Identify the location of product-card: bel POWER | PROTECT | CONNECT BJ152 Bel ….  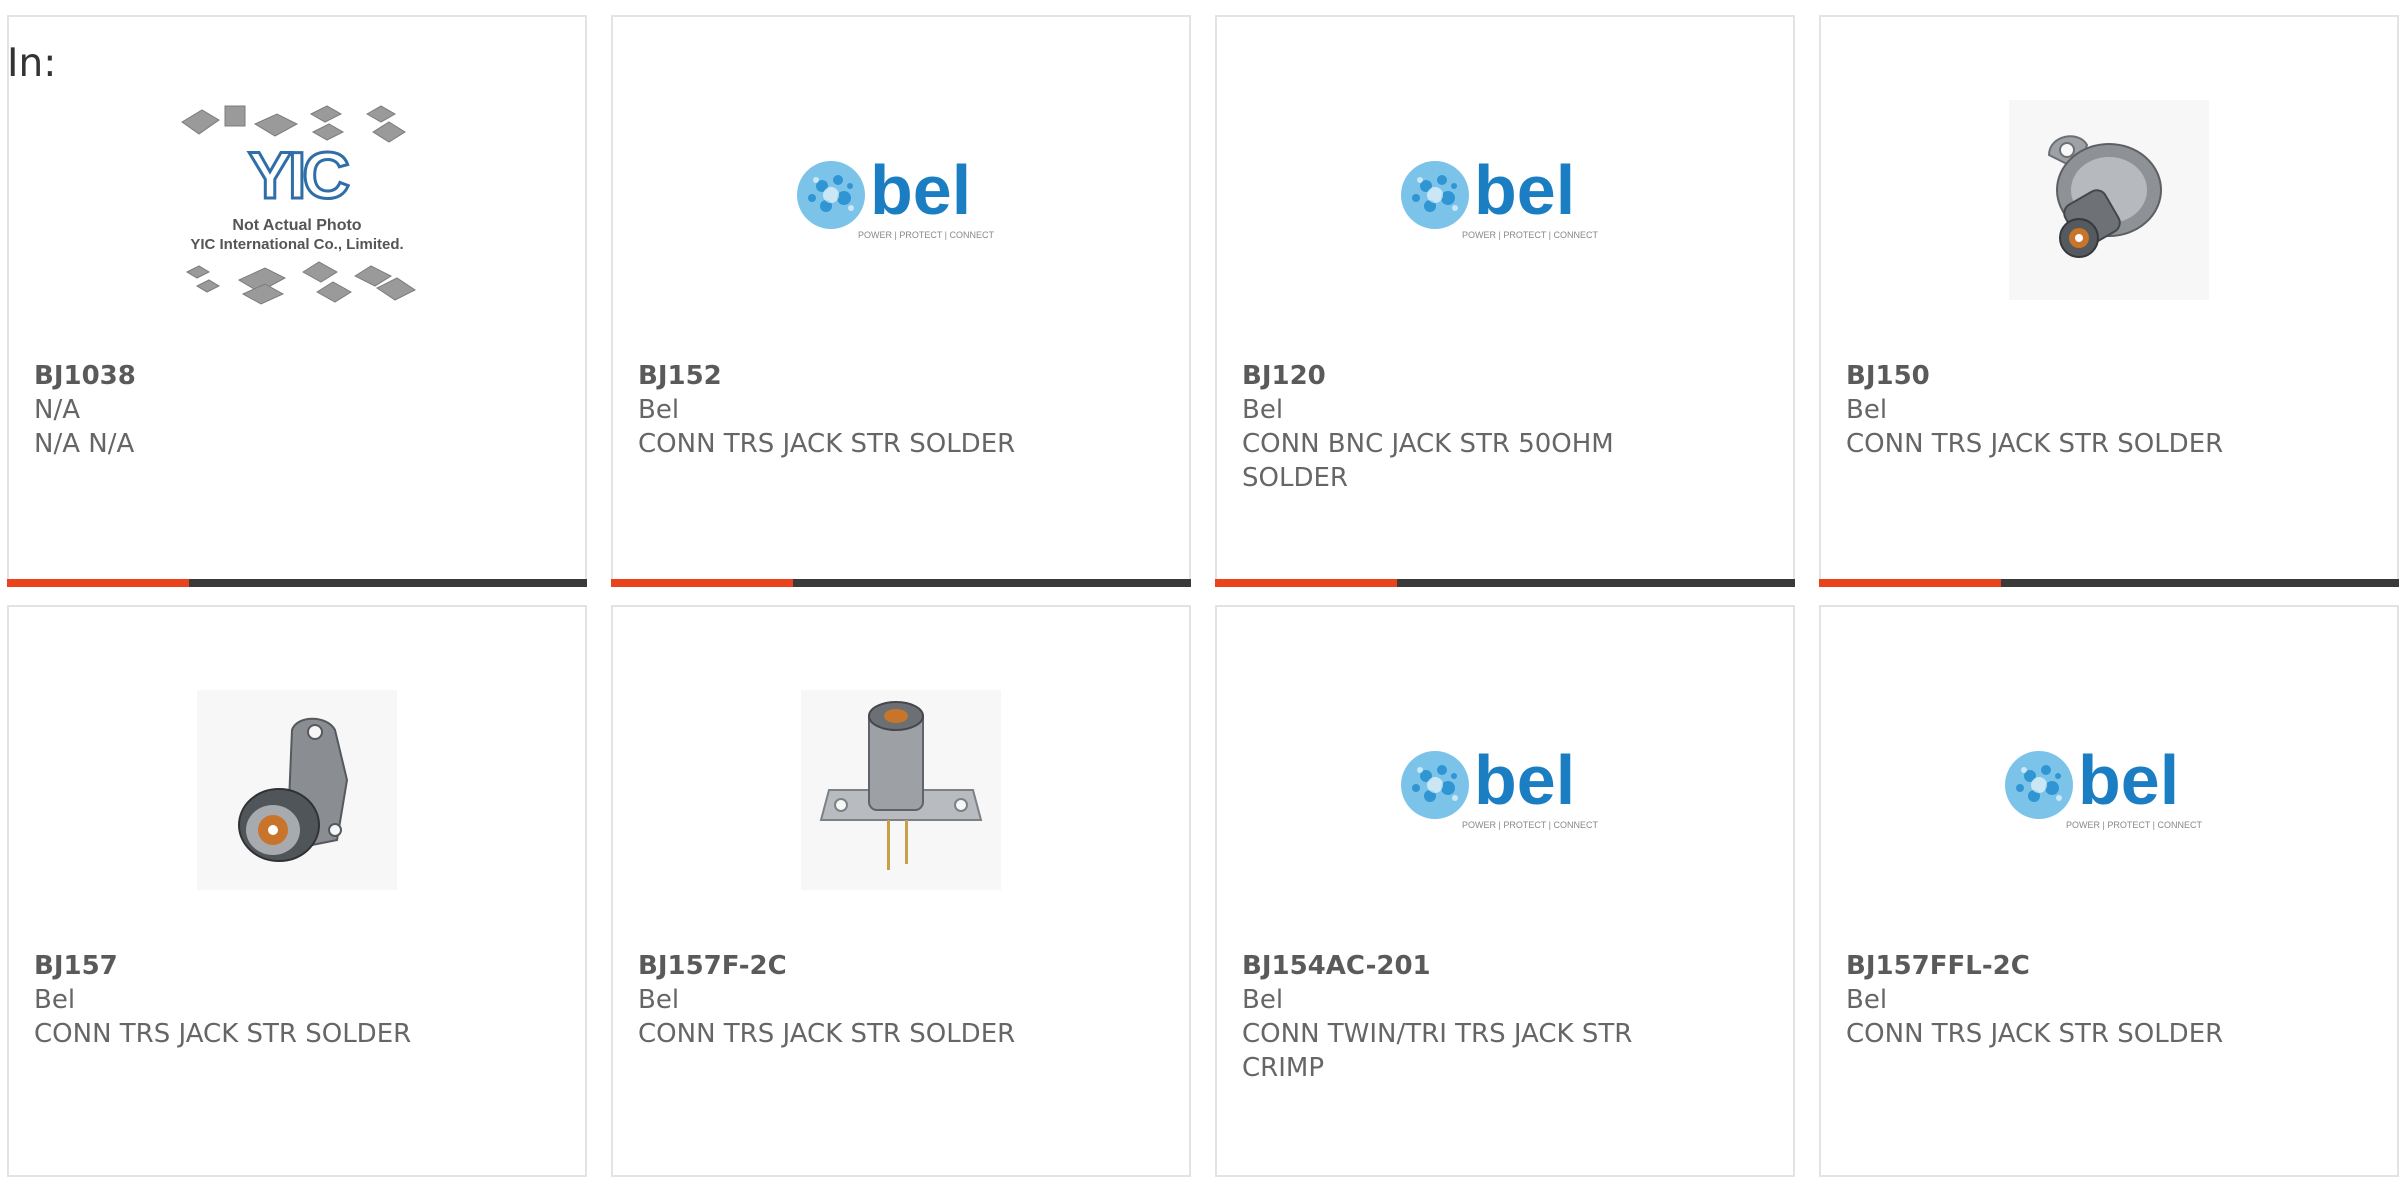
(901, 301).